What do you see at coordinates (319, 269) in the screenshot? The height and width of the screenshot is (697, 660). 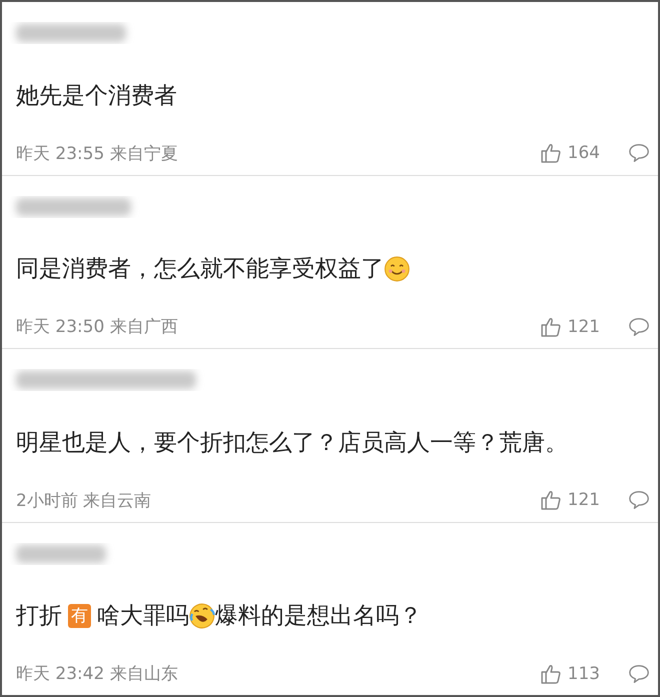 I see `comment-text: 同是消费者，怎么就不能享受权益了` at bounding box center [319, 269].